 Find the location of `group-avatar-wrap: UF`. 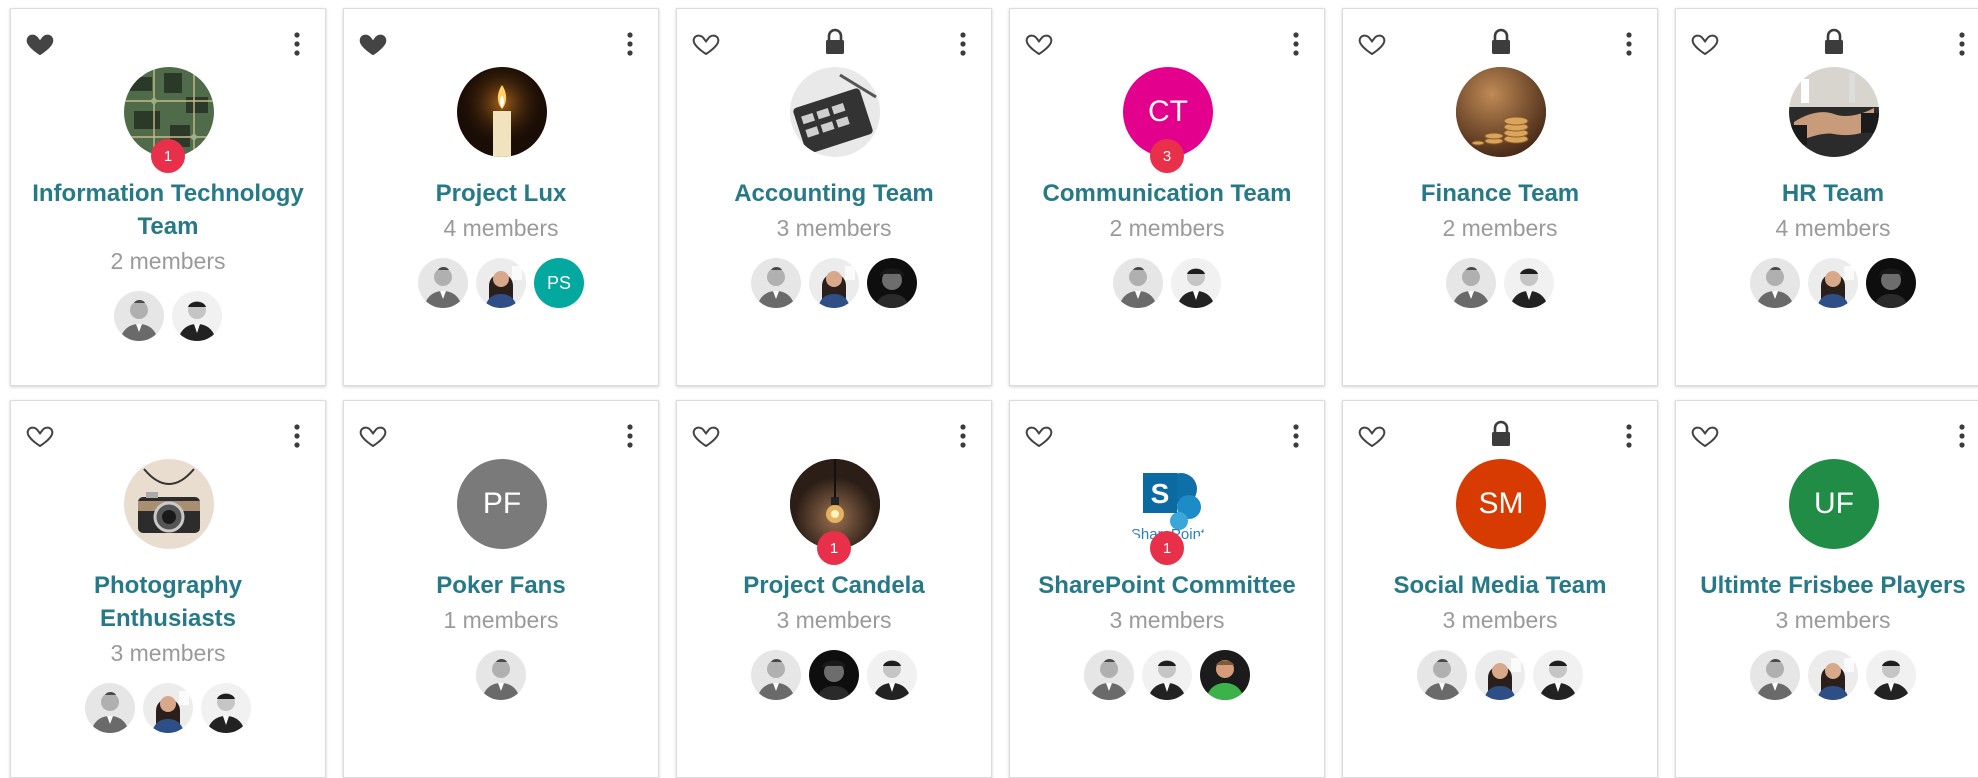

group-avatar-wrap: UF is located at coordinates (1834, 504).